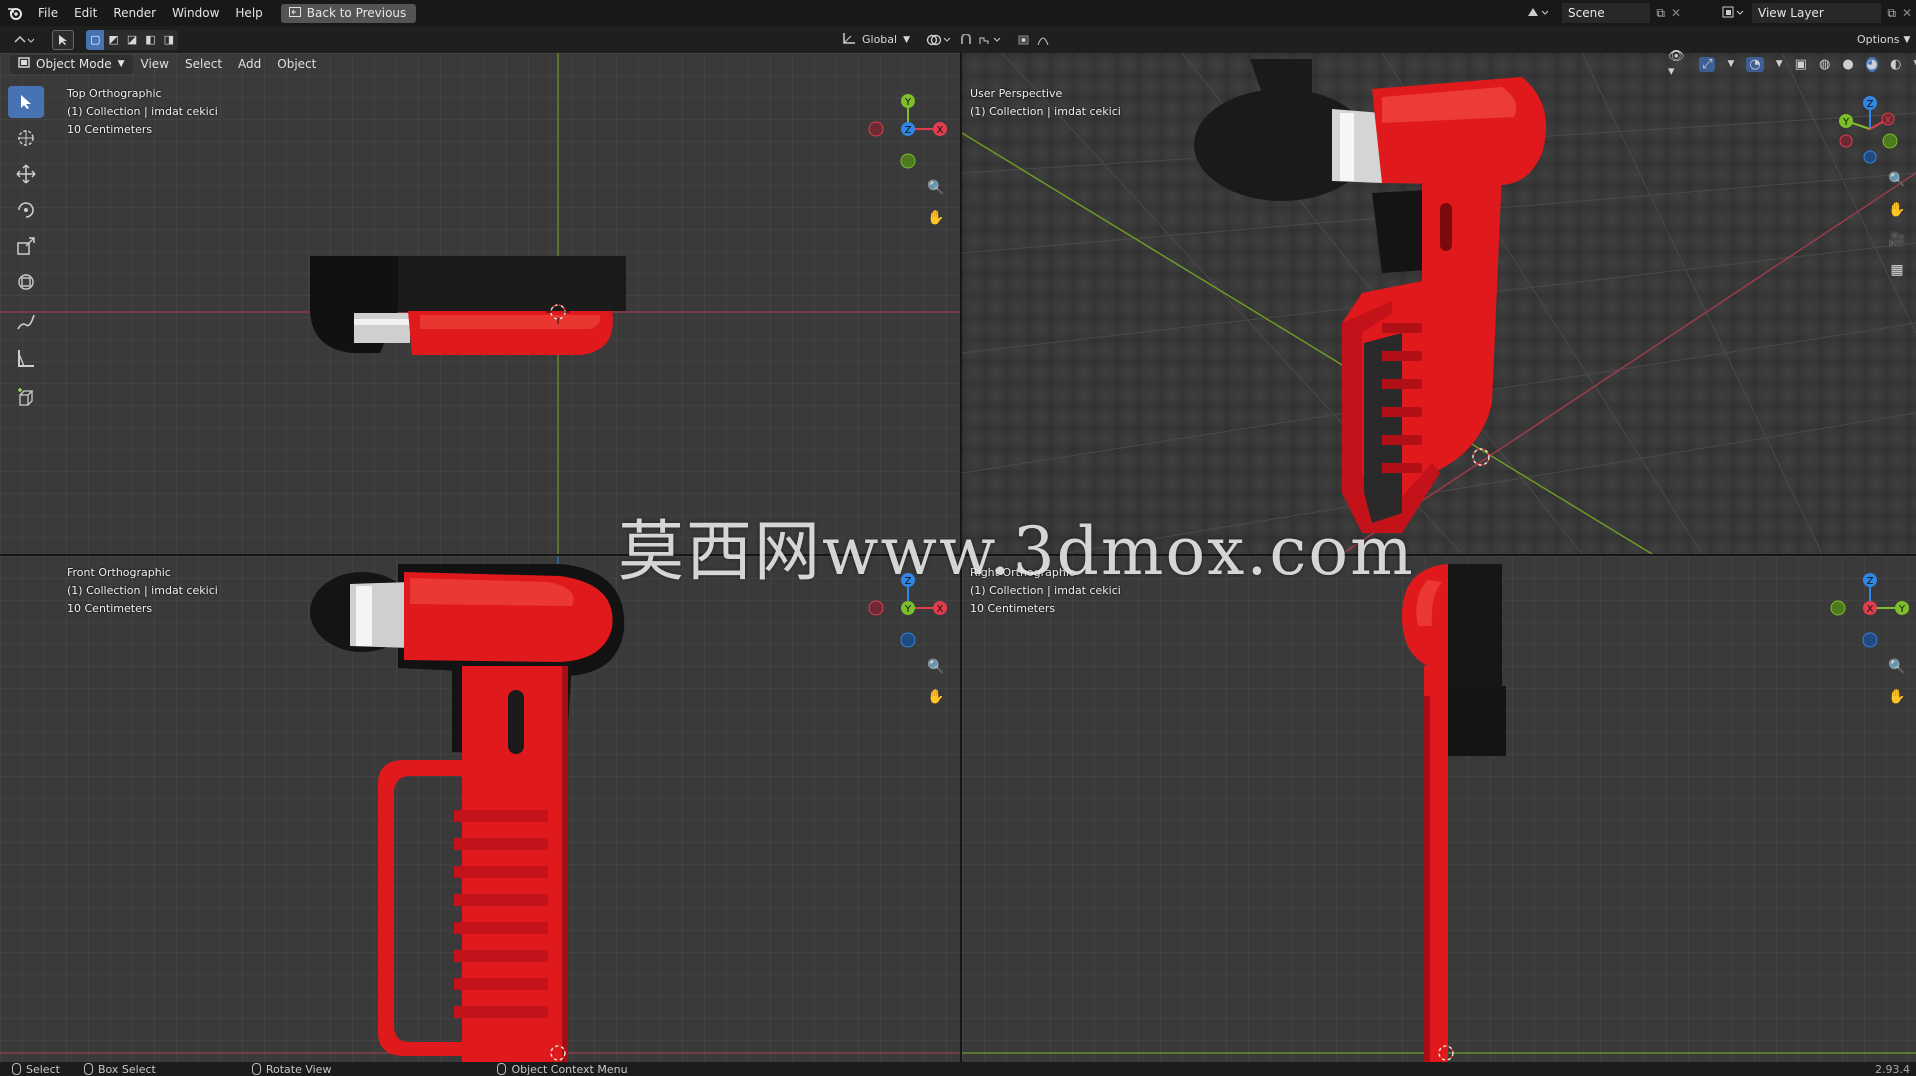  Describe the element at coordinates (1038, 40) in the screenshot. I see `proportional-editing-icon` at that location.